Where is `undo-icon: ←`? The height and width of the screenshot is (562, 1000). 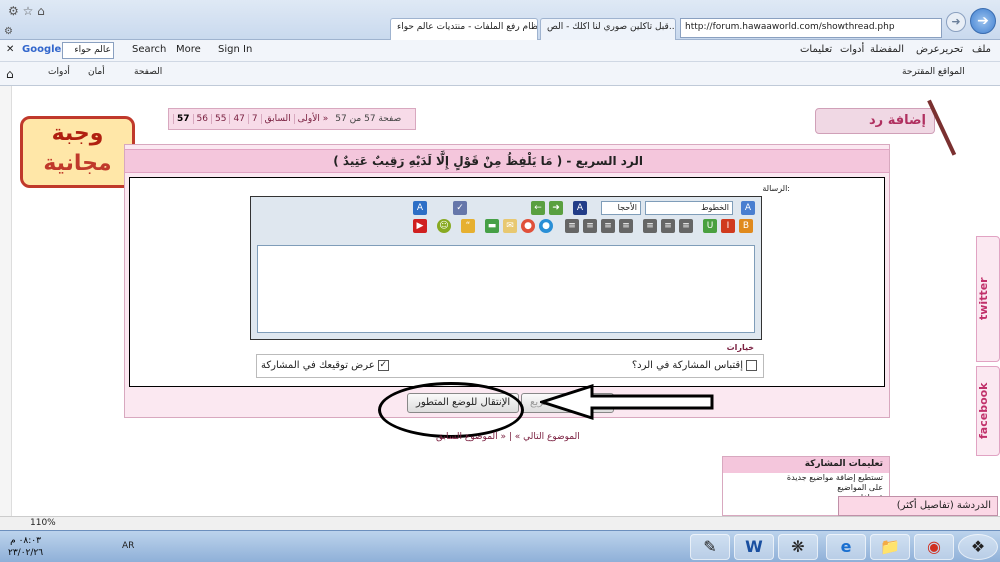
undo-icon: ← is located at coordinates (538, 208).